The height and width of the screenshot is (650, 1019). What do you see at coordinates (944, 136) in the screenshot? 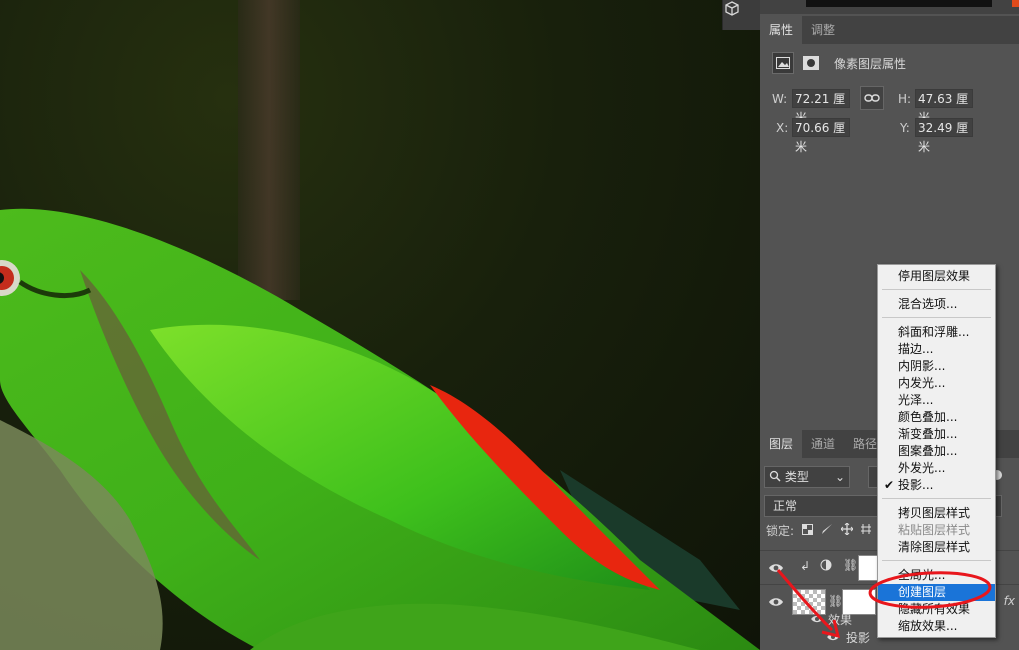
I see `y-position-field: 32.49 厘米` at bounding box center [944, 136].